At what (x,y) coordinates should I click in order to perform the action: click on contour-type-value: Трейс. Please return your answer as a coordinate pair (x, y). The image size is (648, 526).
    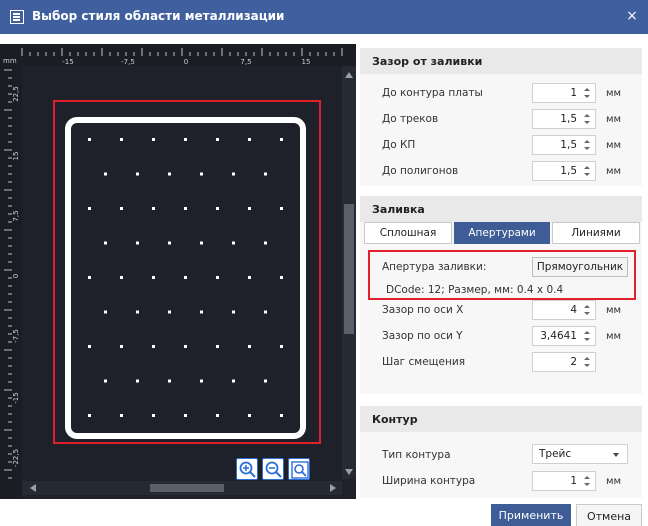
    Looking at the image, I should click on (555, 454).